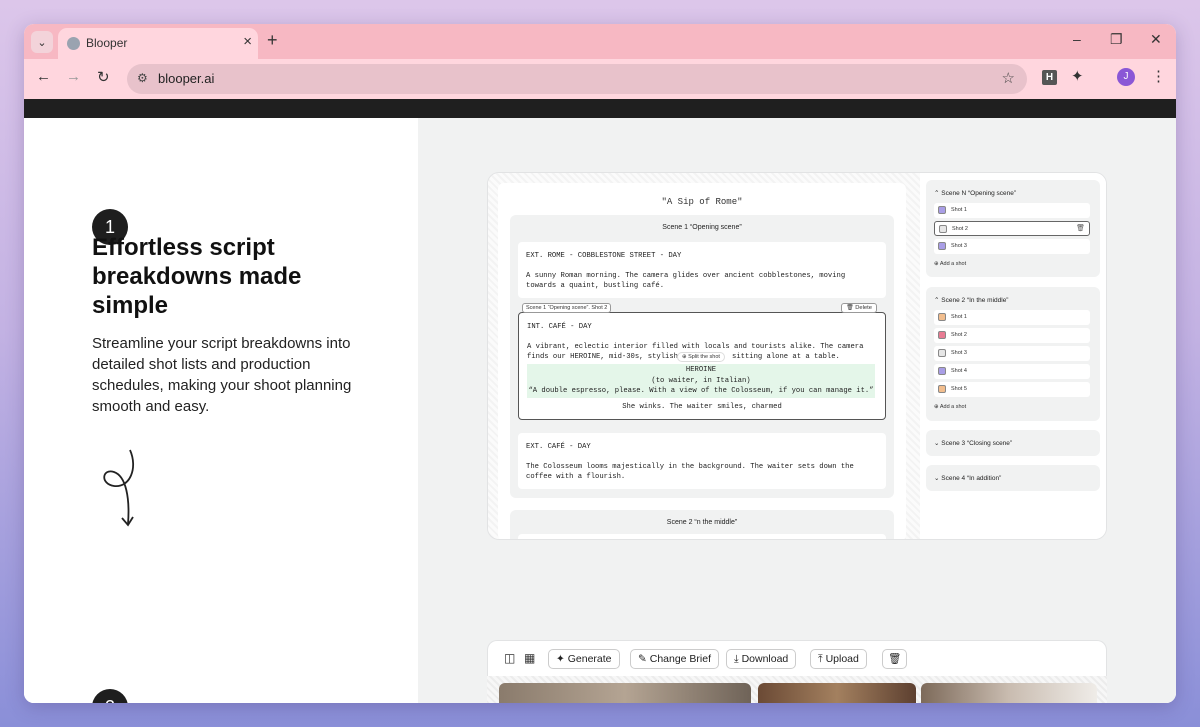  I want to click on site-header-bar, so click(600, 108).